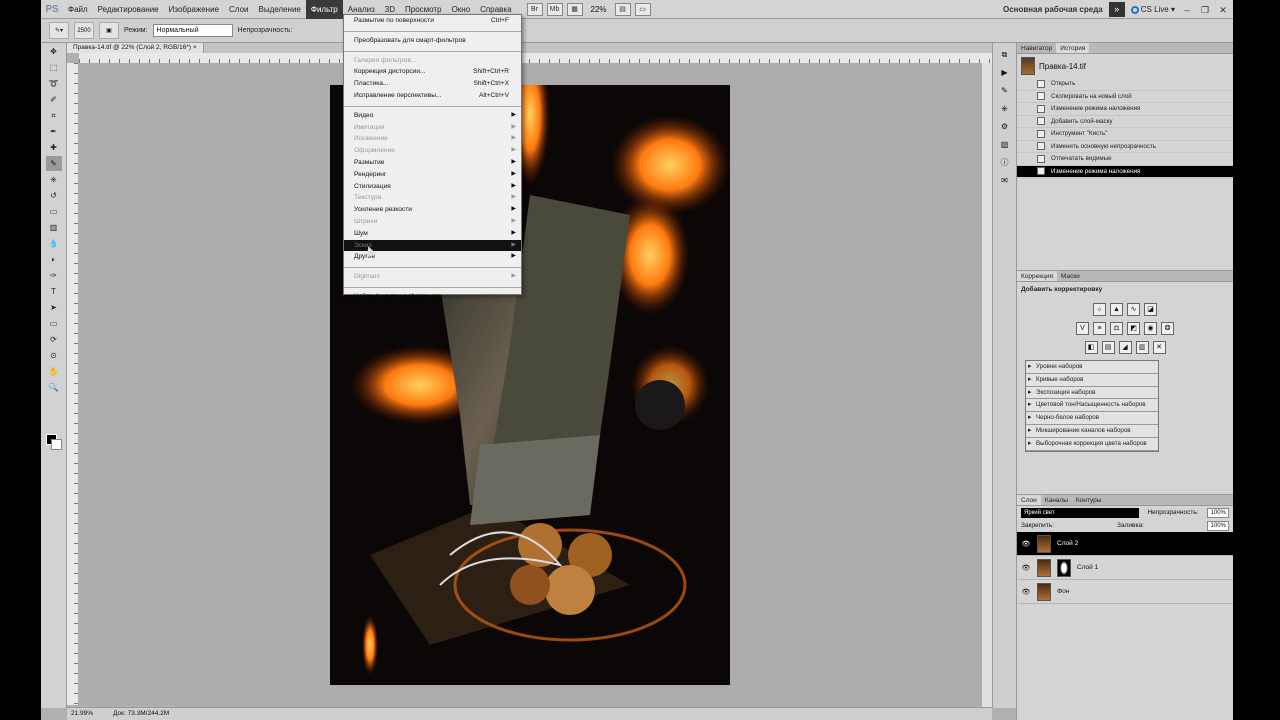 The width and height of the screenshot is (1280, 720). I want to click on tab-masks: Маски, so click(1070, 276).